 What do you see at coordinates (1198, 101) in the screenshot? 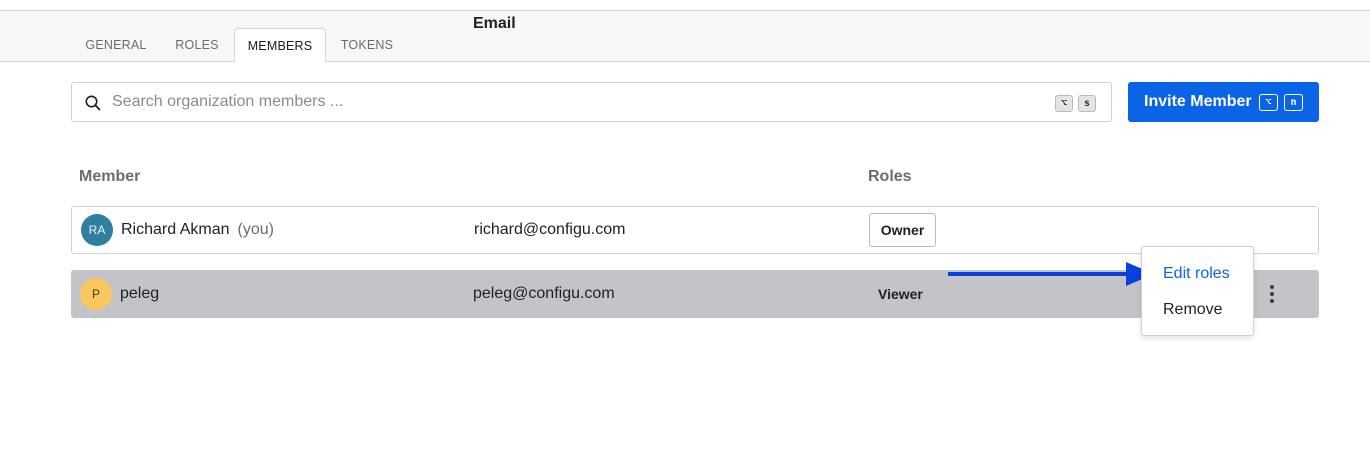
I see `invite-member-label: Invite Member` at bounding box center [1198, 101].